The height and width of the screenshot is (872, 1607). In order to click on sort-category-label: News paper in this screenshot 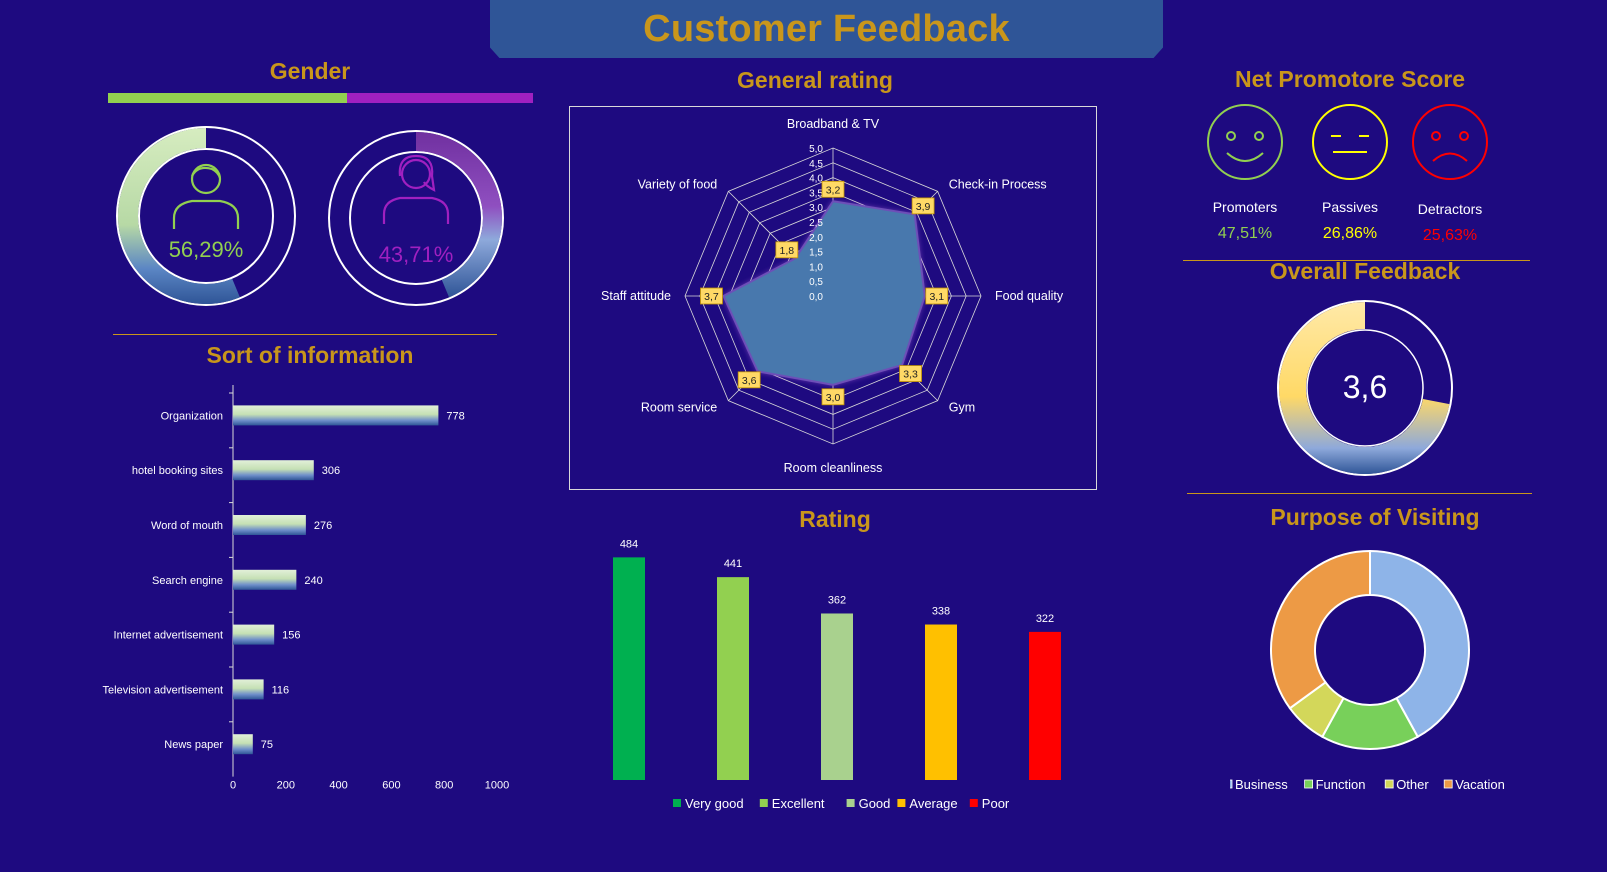, I will do `click(193, 745)`.